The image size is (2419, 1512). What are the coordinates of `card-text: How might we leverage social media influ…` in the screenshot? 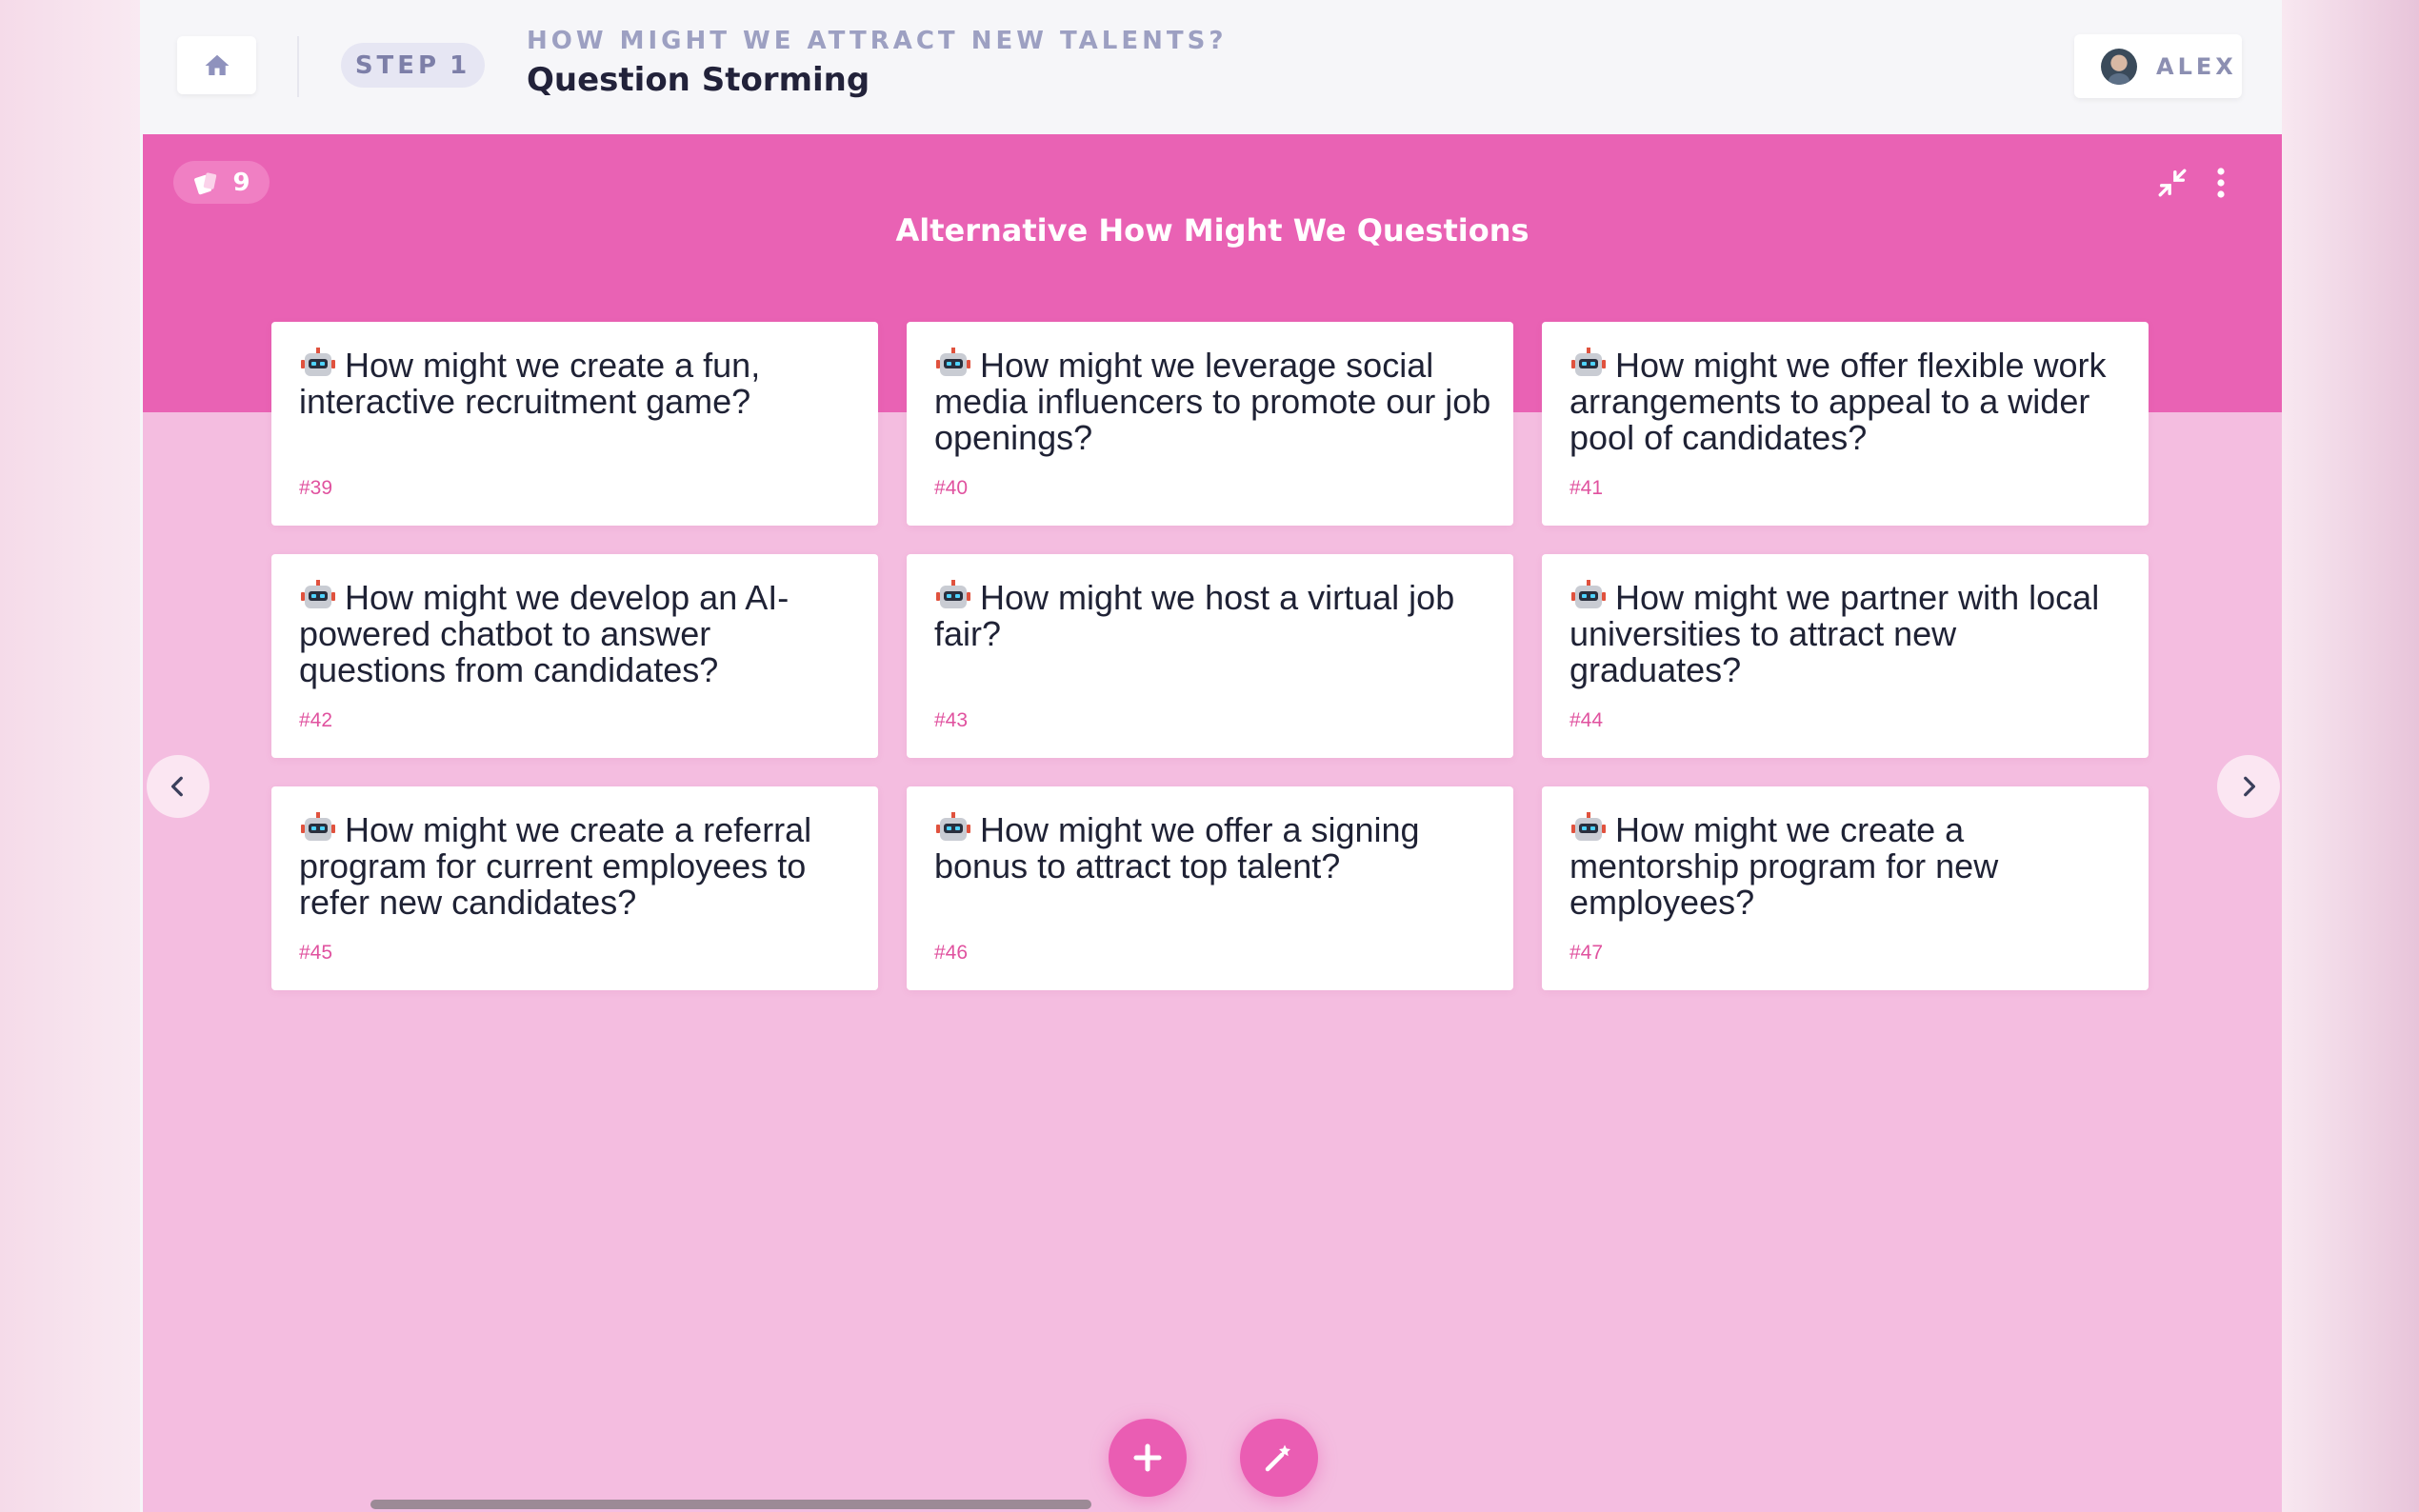 It's located at (1212, 401).